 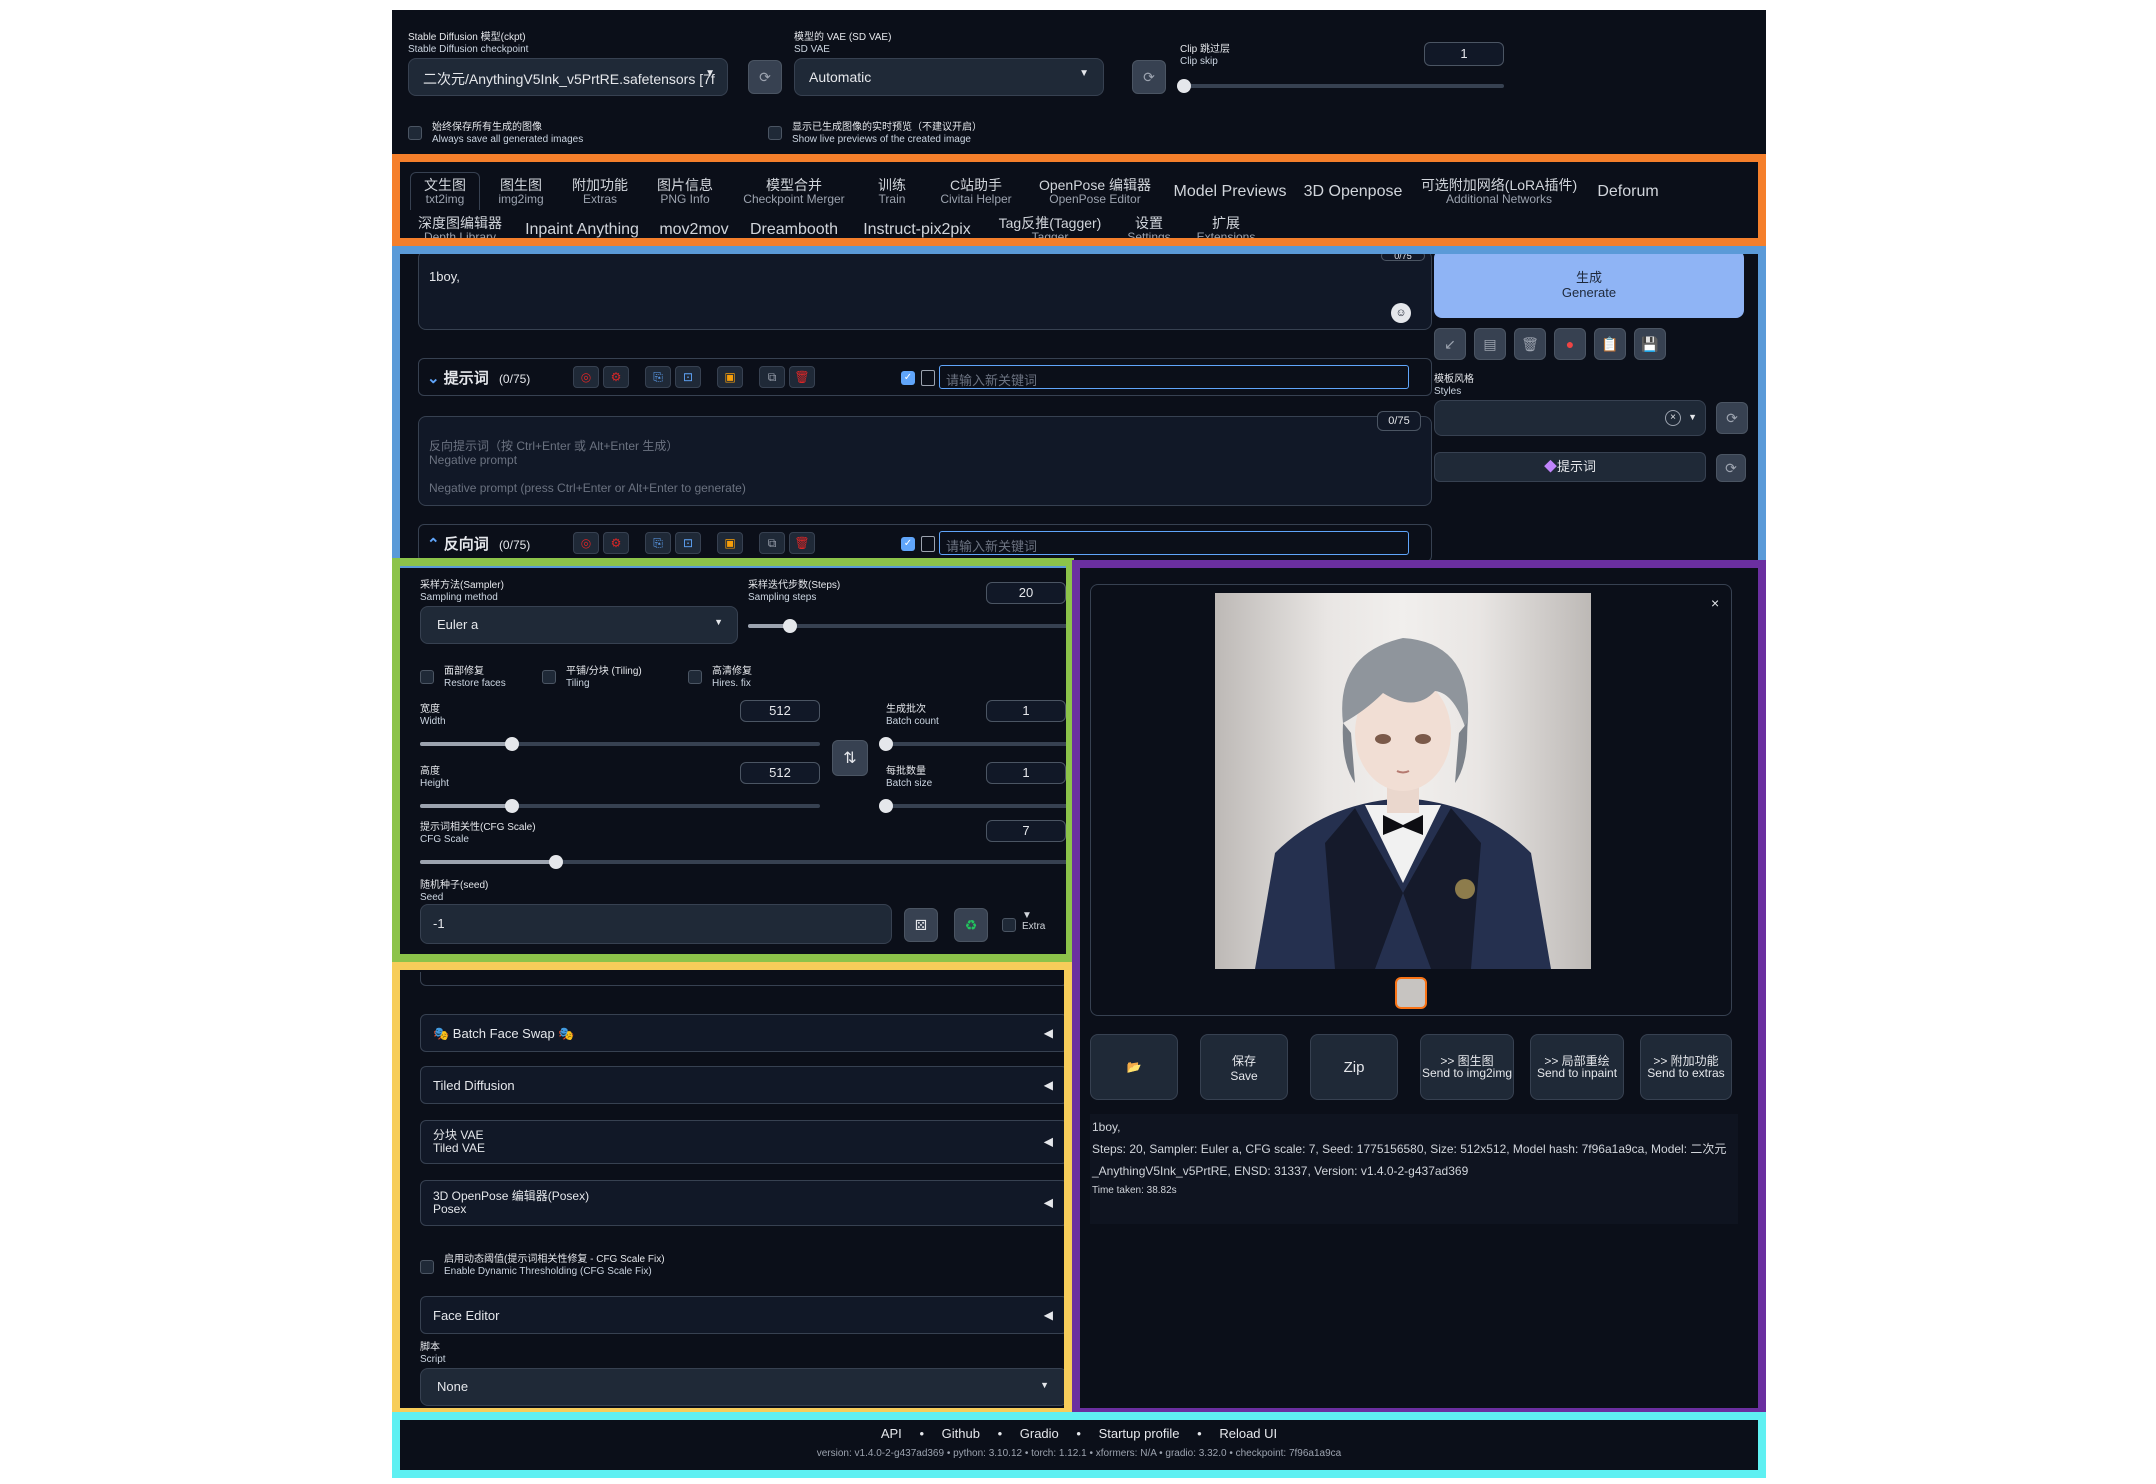 I want to click on send-to-img2img-button: >> 图生图 Send to img2img, so click(x=1467, y=1067).